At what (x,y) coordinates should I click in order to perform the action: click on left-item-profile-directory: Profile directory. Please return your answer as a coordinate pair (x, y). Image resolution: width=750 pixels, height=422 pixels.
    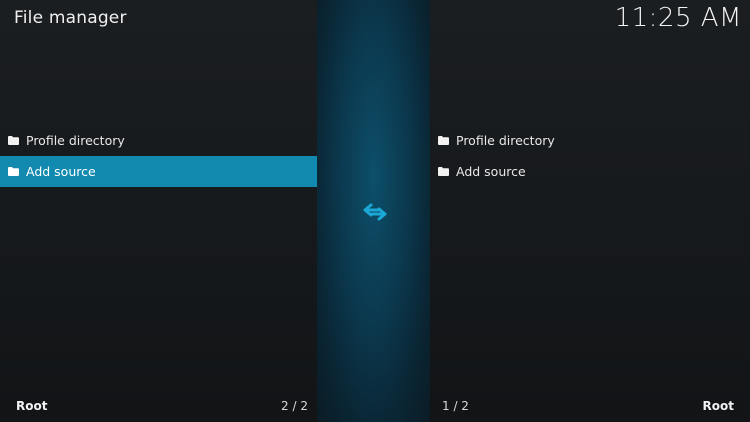
    Looking at the image, I should click on (158, 140).